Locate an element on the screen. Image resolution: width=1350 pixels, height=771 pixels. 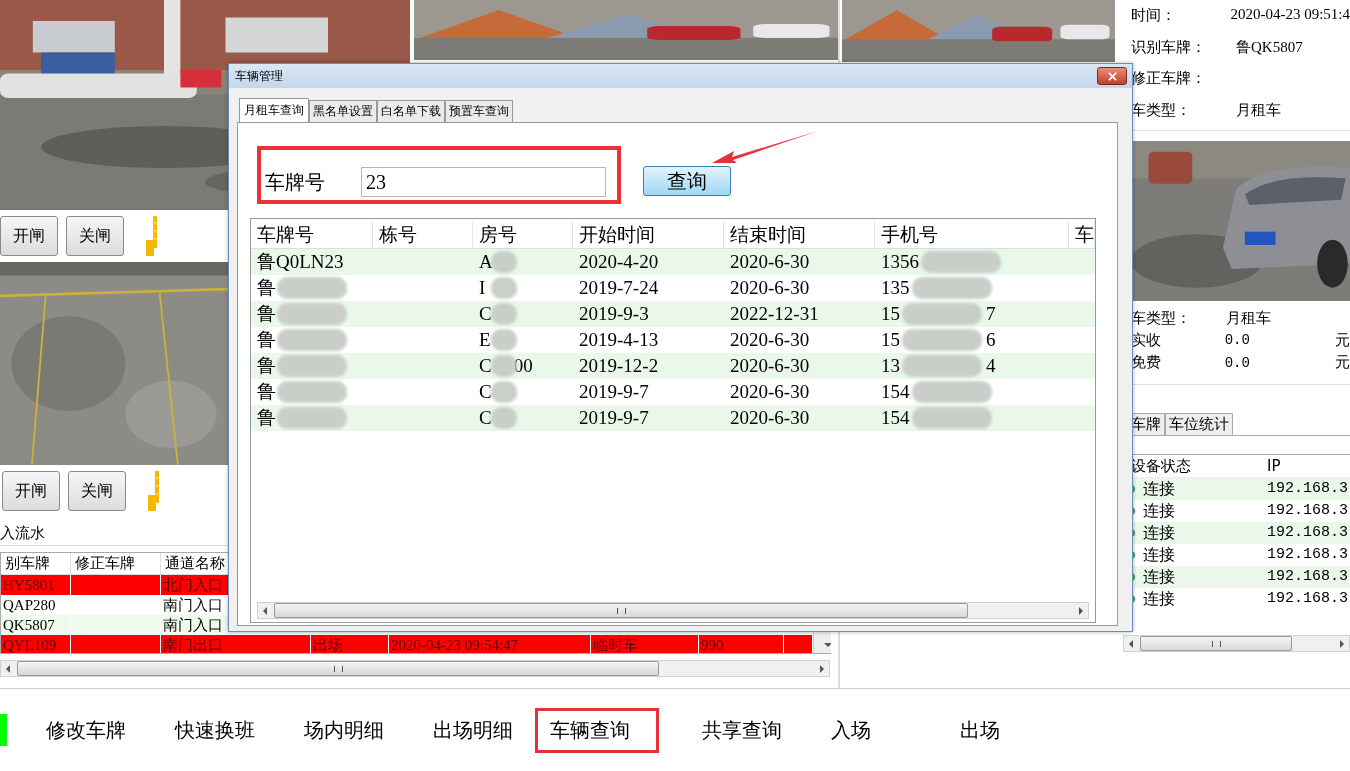
table-row: QYL109 南门出口 出场 2020-04-23 09:54:47 临时车 990 is located at coordinates (407, 644).